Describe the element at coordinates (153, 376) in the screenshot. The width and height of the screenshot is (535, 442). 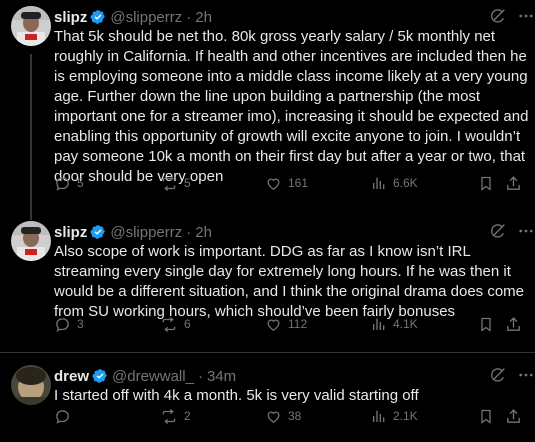
I see `user-handle: @drewwall_` at that location.